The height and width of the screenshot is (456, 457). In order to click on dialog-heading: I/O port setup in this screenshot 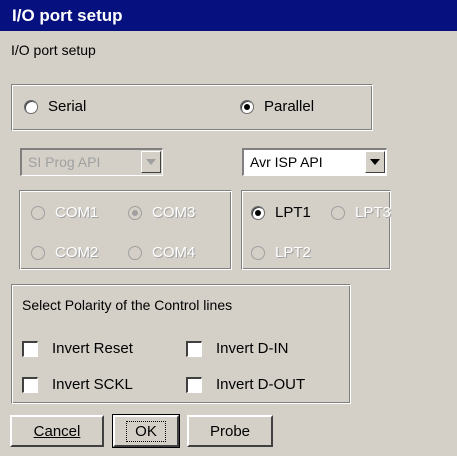, I will do `click(53, 50)`.